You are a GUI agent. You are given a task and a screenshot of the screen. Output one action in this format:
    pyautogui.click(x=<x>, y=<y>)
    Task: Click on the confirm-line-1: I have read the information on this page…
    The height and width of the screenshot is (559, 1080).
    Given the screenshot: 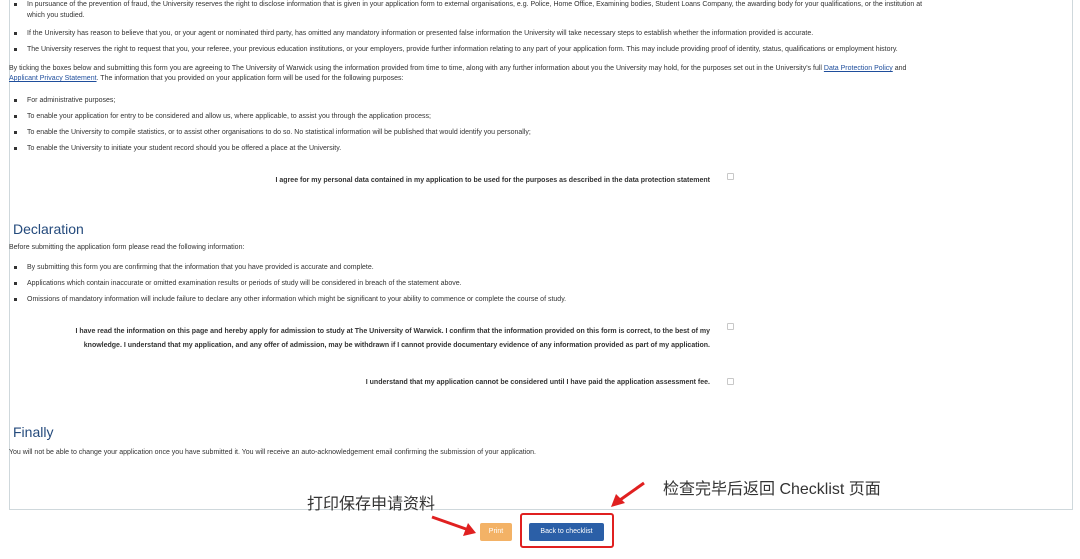 What is the action you would take?
    pyautogui.click(x=393, y=331)
    